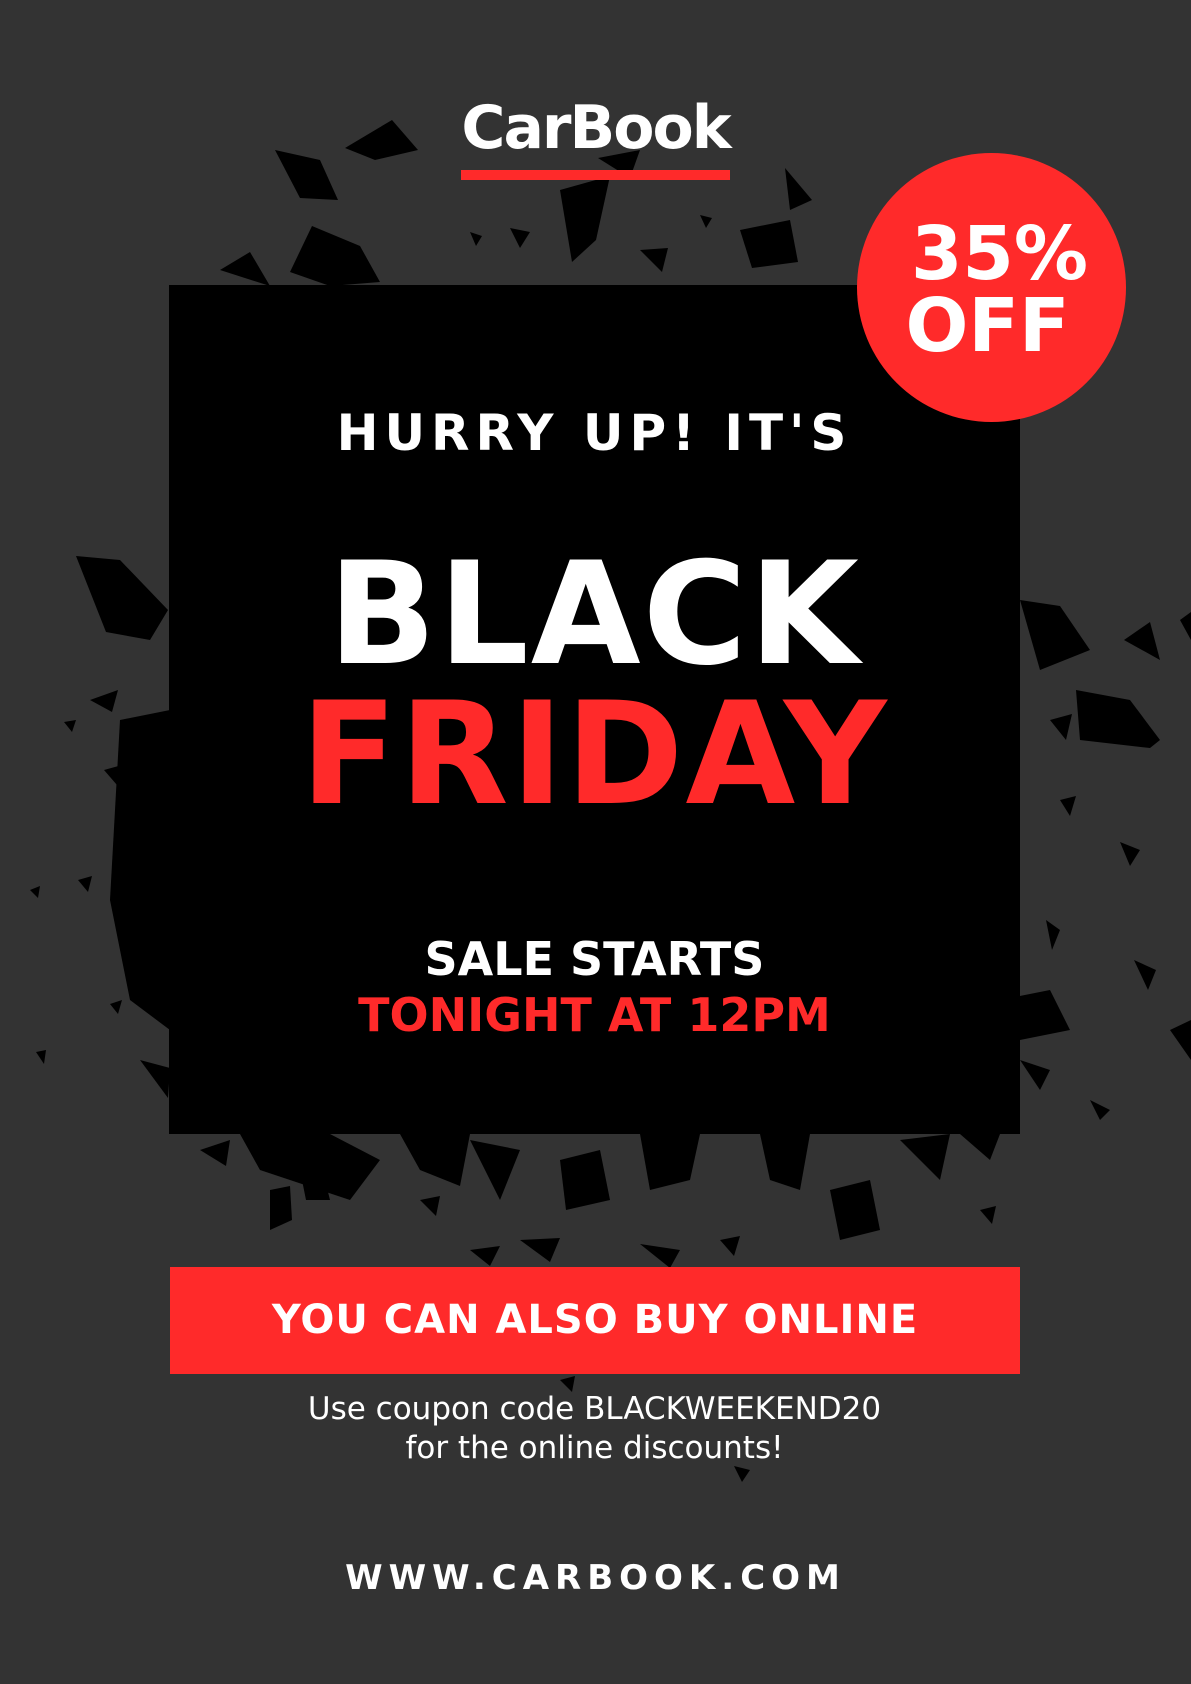 This screenshot has height=1684, width=1191. Describe the element at coordinates (594, 1409) in the screenshot. I see `coupon-line-1: Use coupon code BLACKWEEKEND20` at that location.